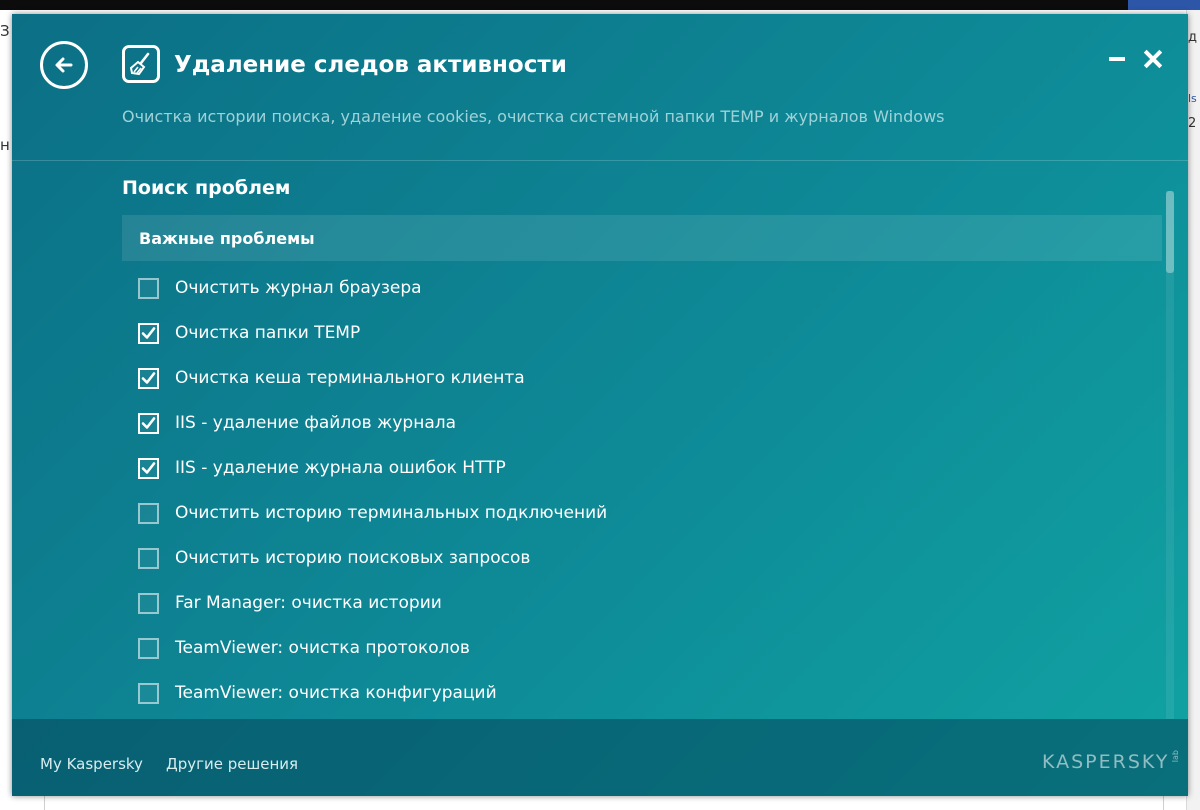  I want to click on broom-icon, so click(141, 64).